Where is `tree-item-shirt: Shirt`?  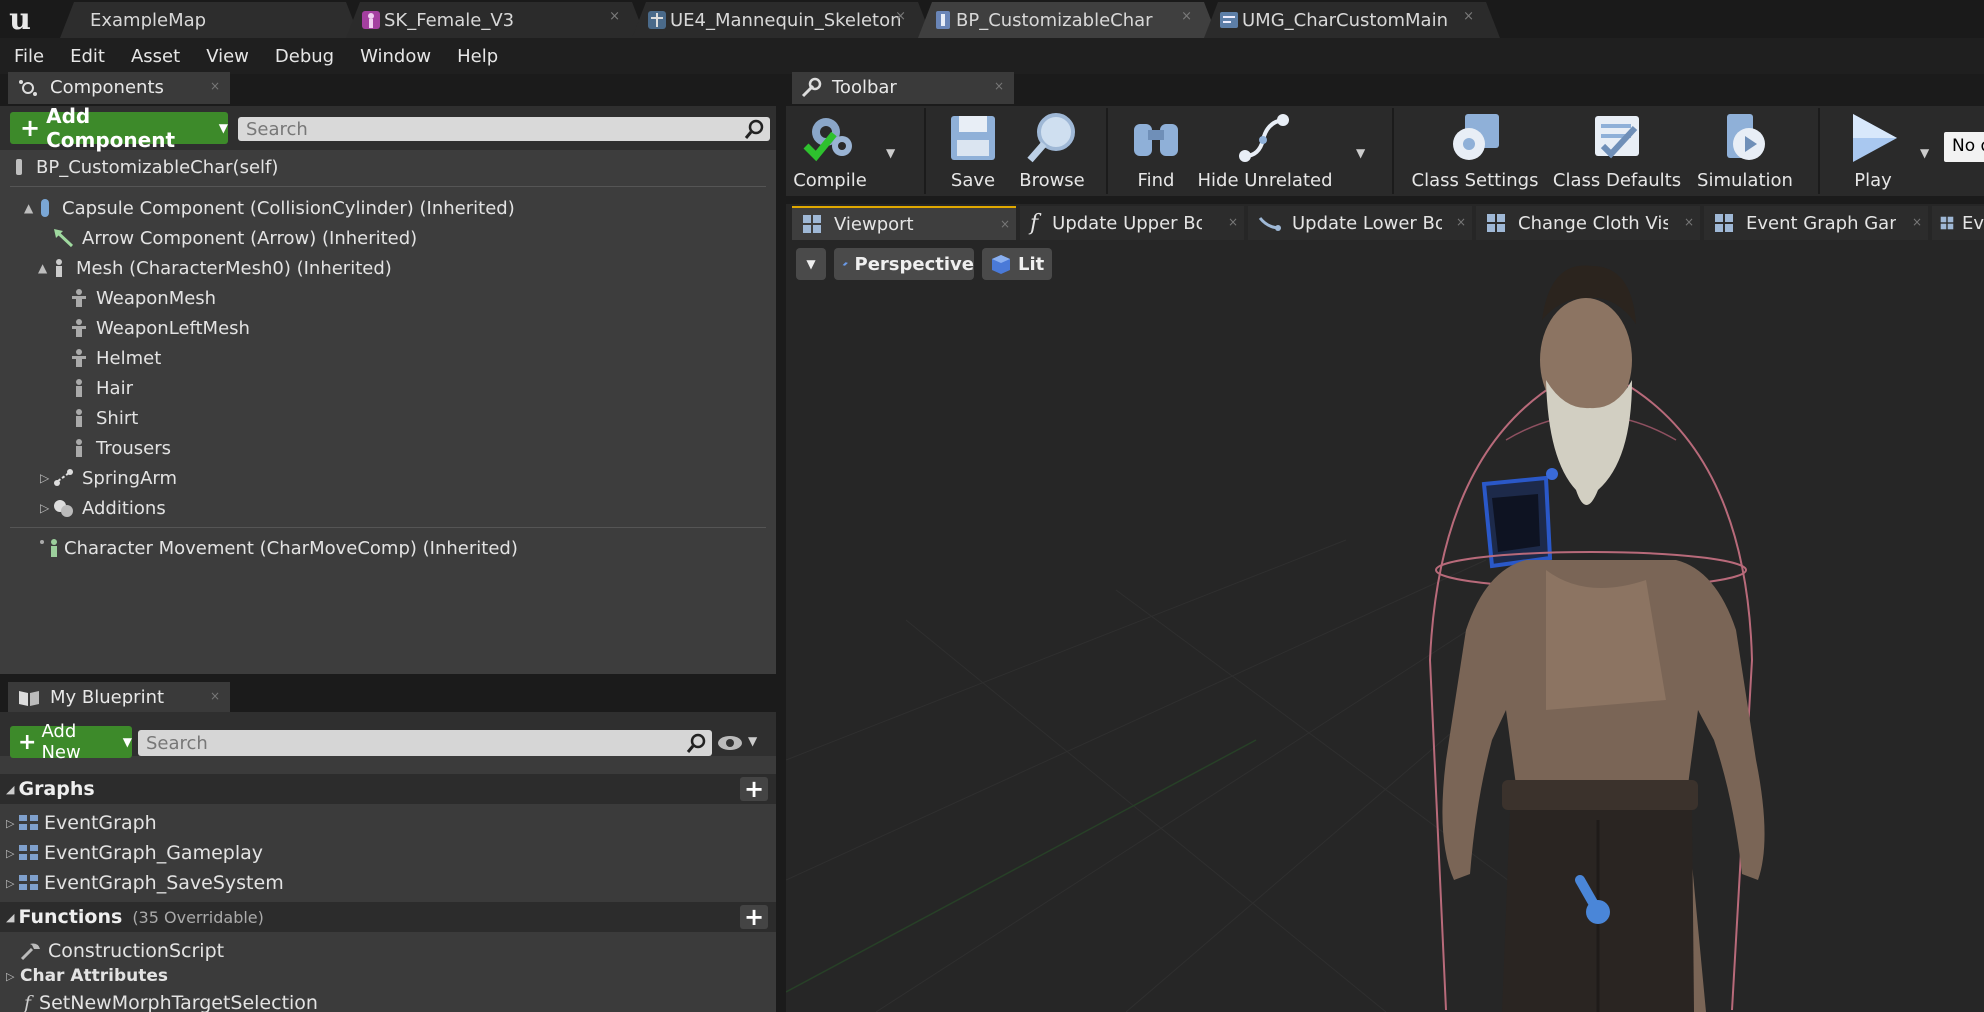 tree-item-shirt: Shirt is located at coordinates (104, 418).